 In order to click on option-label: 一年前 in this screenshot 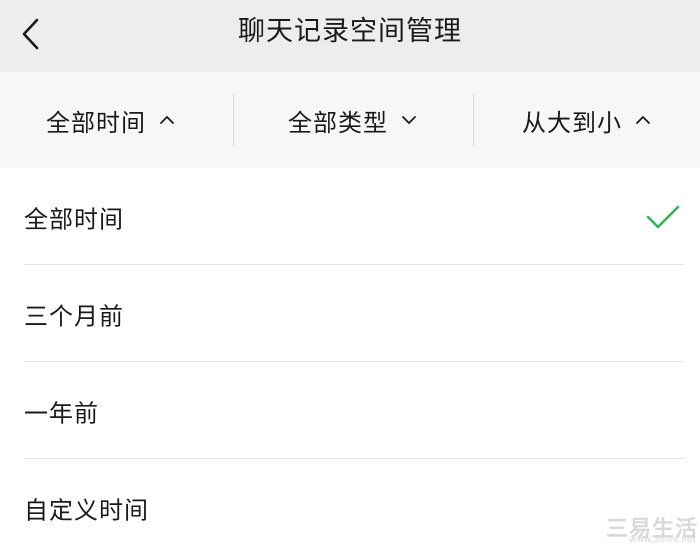, I will do `click(61, 413)`.